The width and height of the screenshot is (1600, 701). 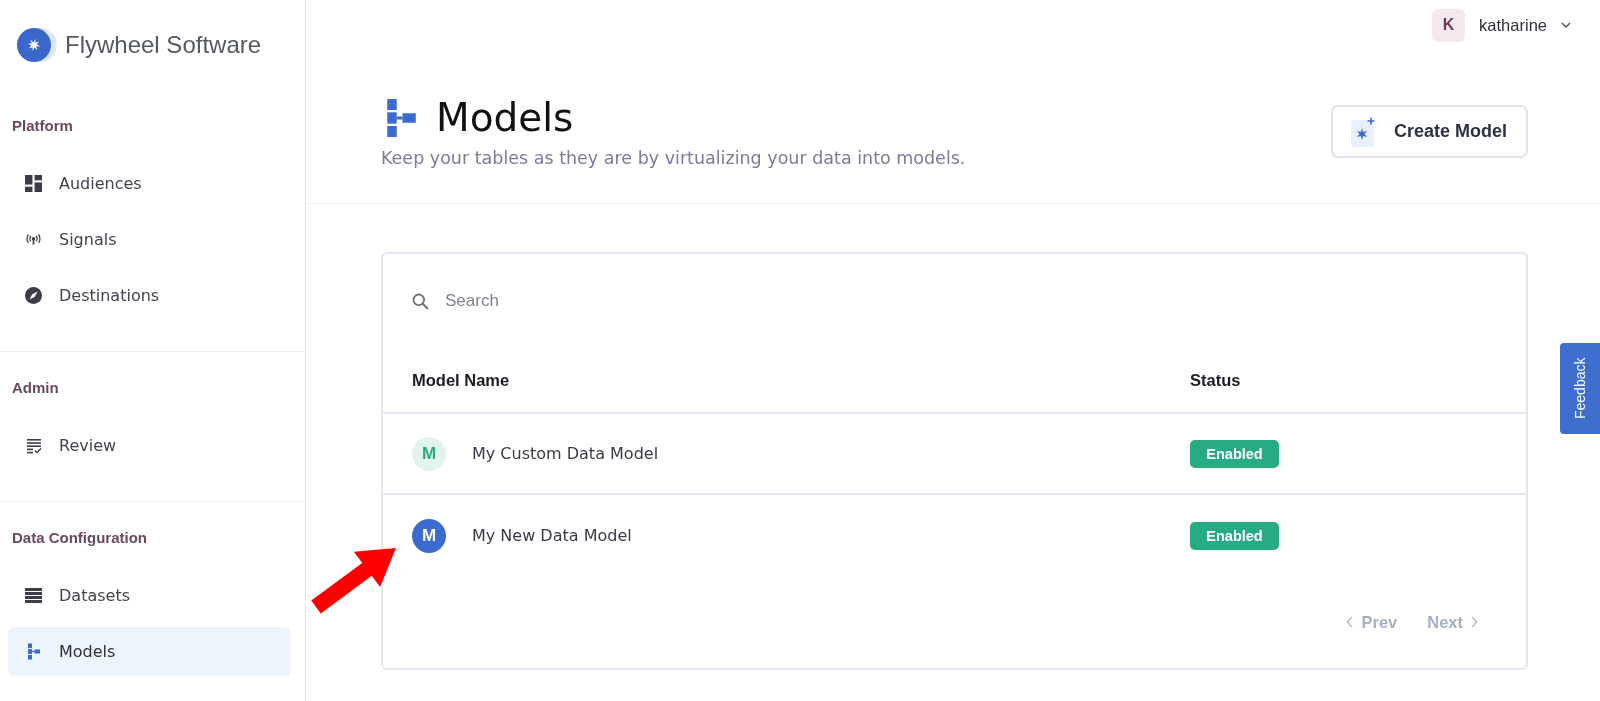 What do you see at coordinates (149, 651) in the screenshot?
I see `sidebar-item: Models` at bounding box center [149, 651].